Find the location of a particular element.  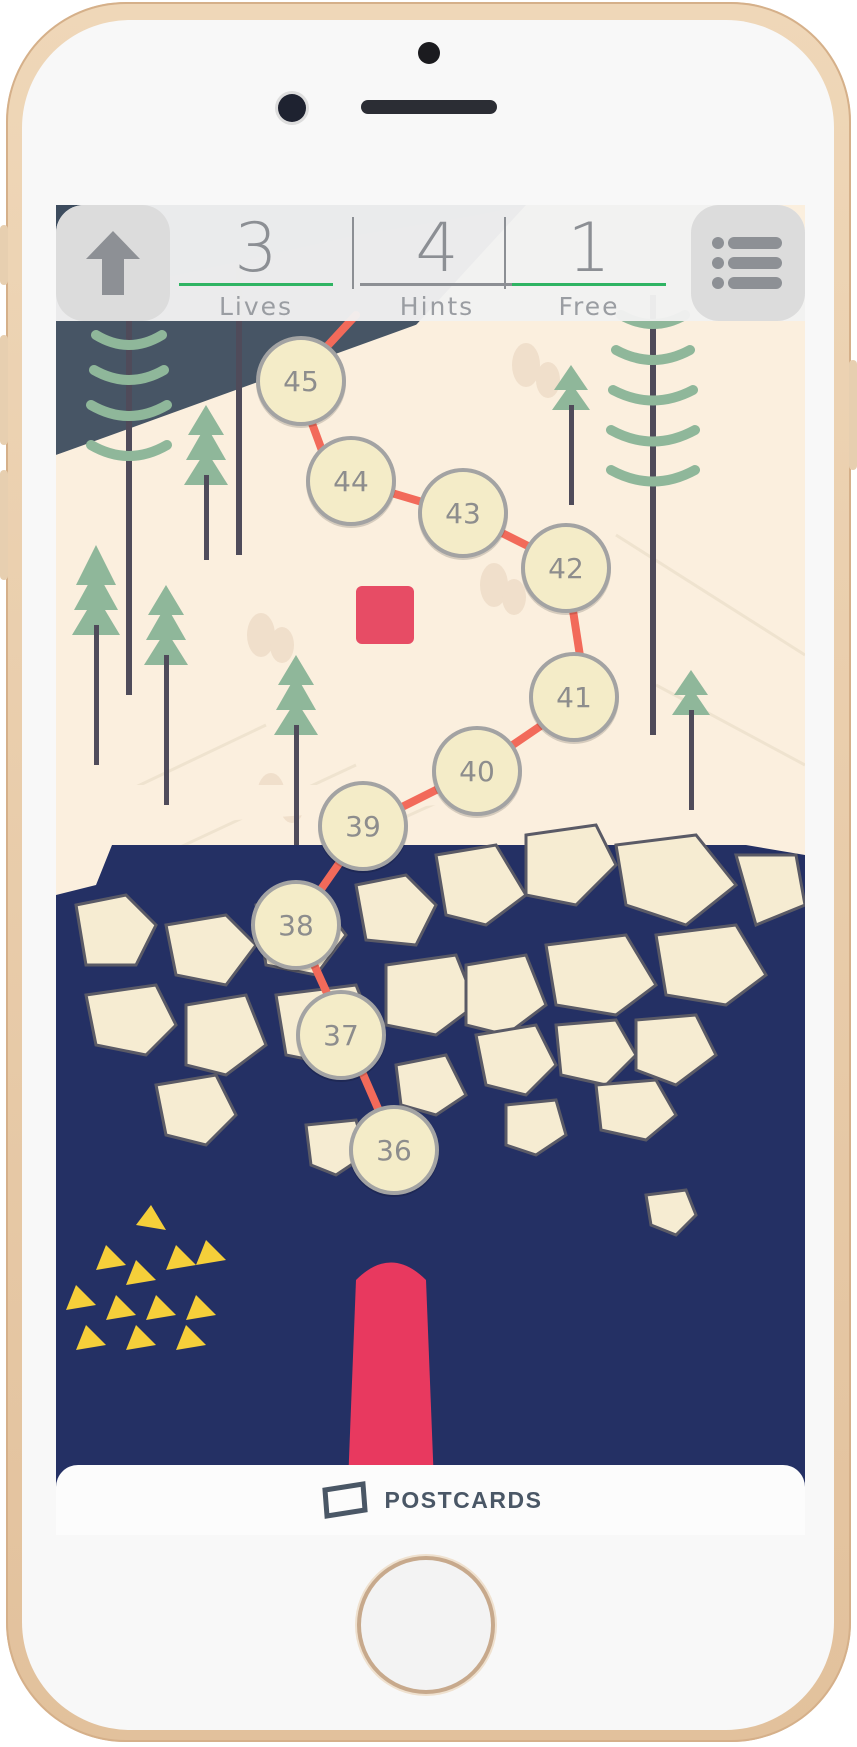

hints-stat: 4 Hints is located at coordinates (437, 263).